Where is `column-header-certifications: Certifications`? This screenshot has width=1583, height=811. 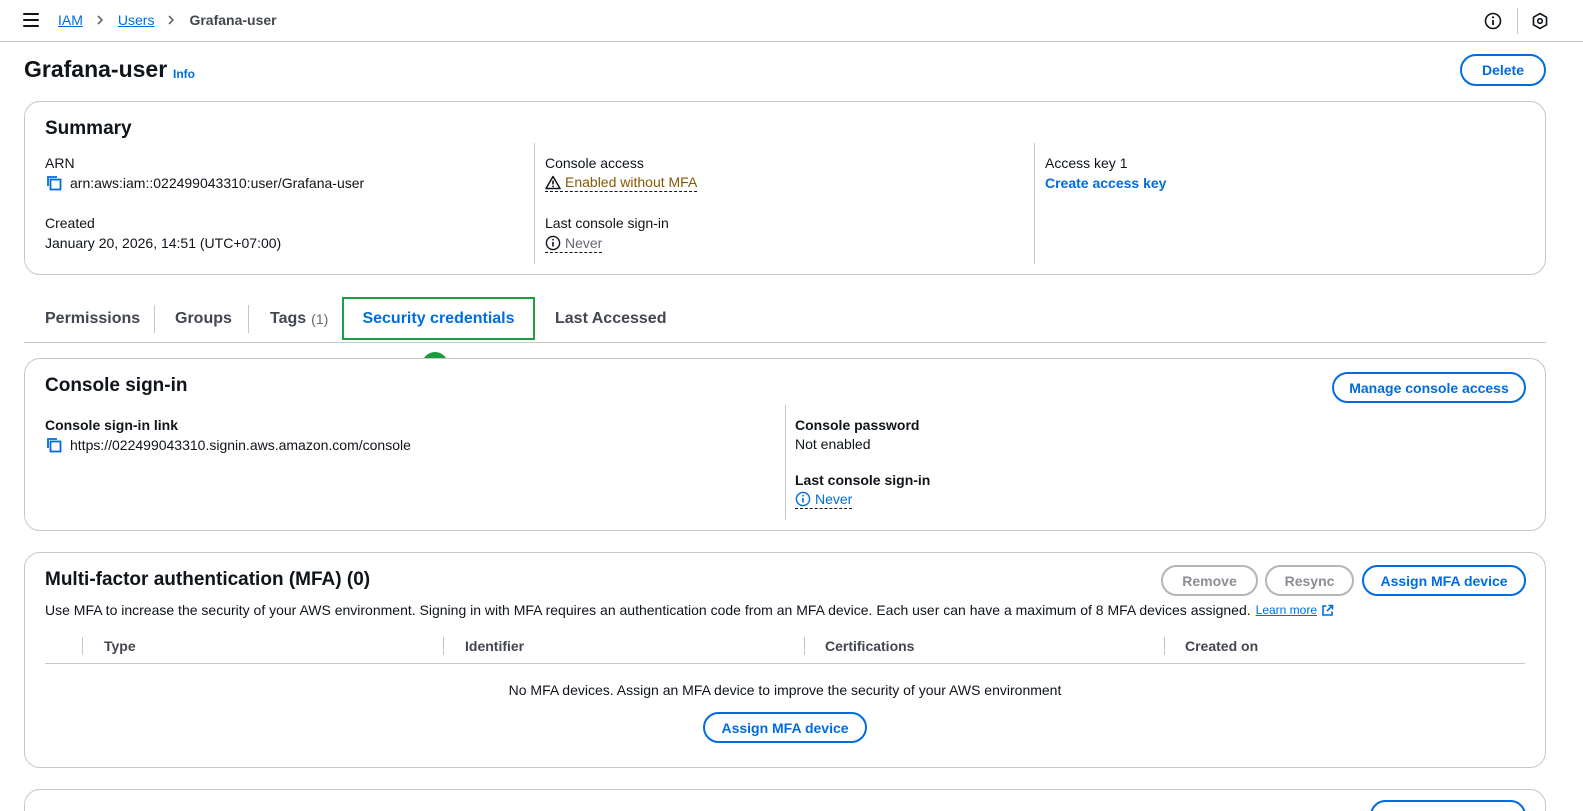
column-header-certifications: Certifications is located at coordinates (869, 646).